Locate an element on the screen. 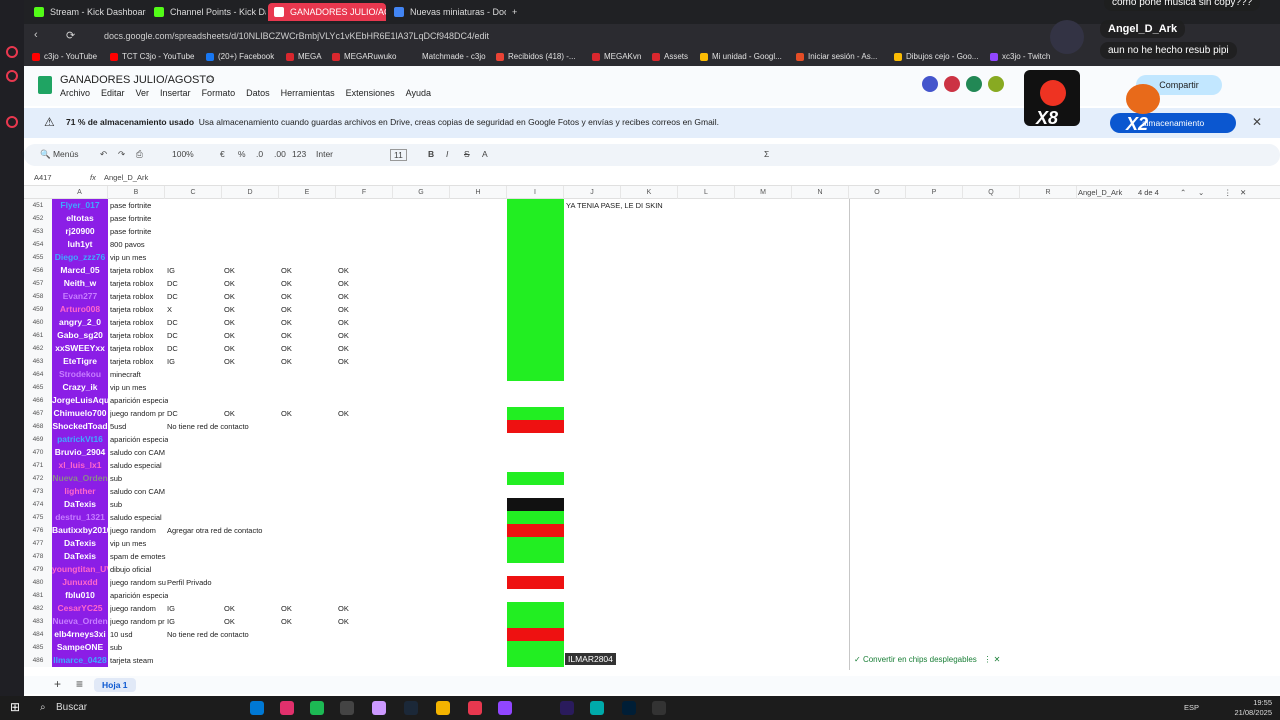  row-number: 469 is located at coordinates (38, 439).